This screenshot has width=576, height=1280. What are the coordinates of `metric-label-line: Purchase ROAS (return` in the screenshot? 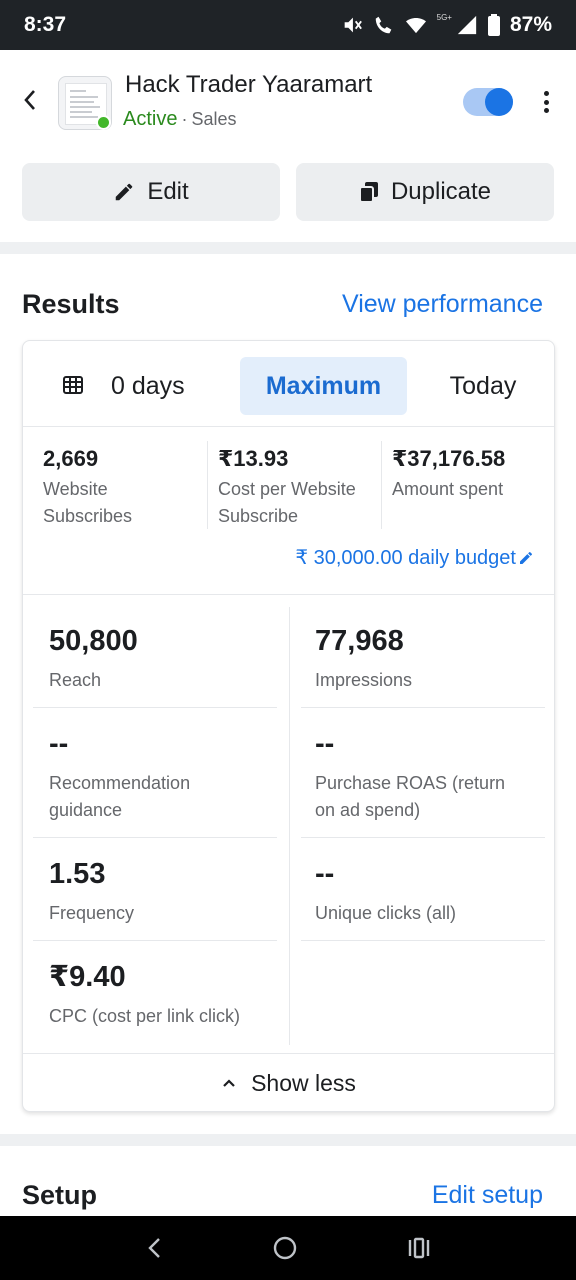 It's located at (410, 783).